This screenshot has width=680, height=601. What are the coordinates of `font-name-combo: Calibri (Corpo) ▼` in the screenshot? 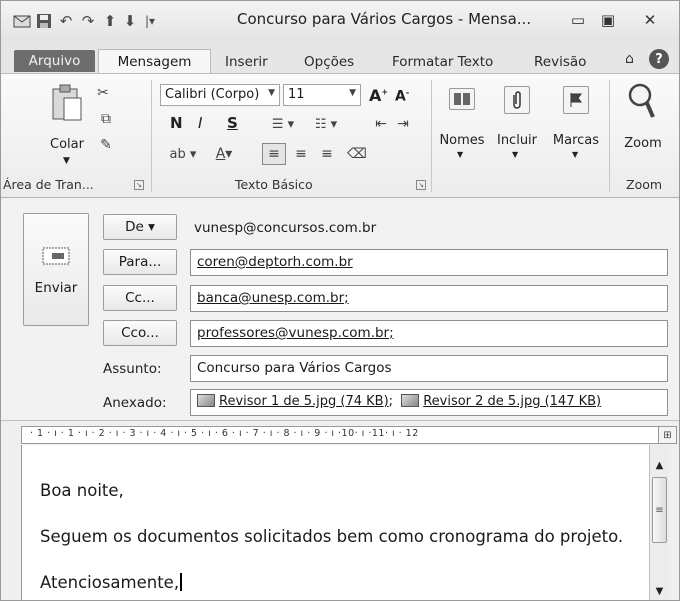 It's located at (220, 95).